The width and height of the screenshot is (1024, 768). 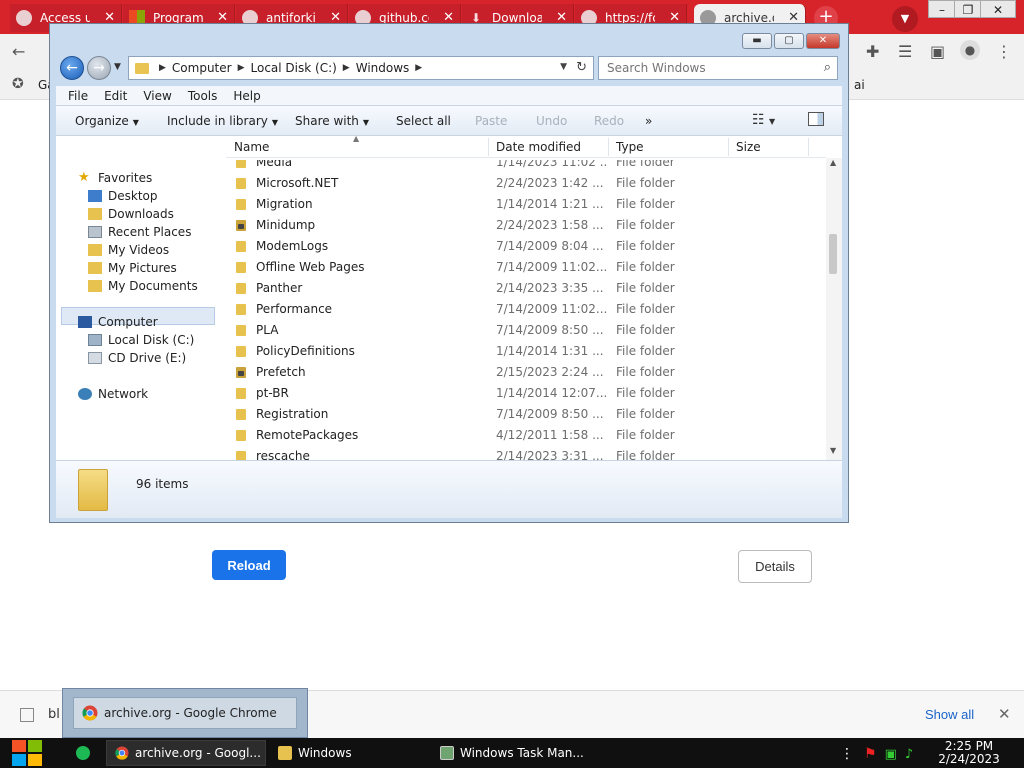 I want to click on nav-computer: Computer, so click(x=118, y=322).